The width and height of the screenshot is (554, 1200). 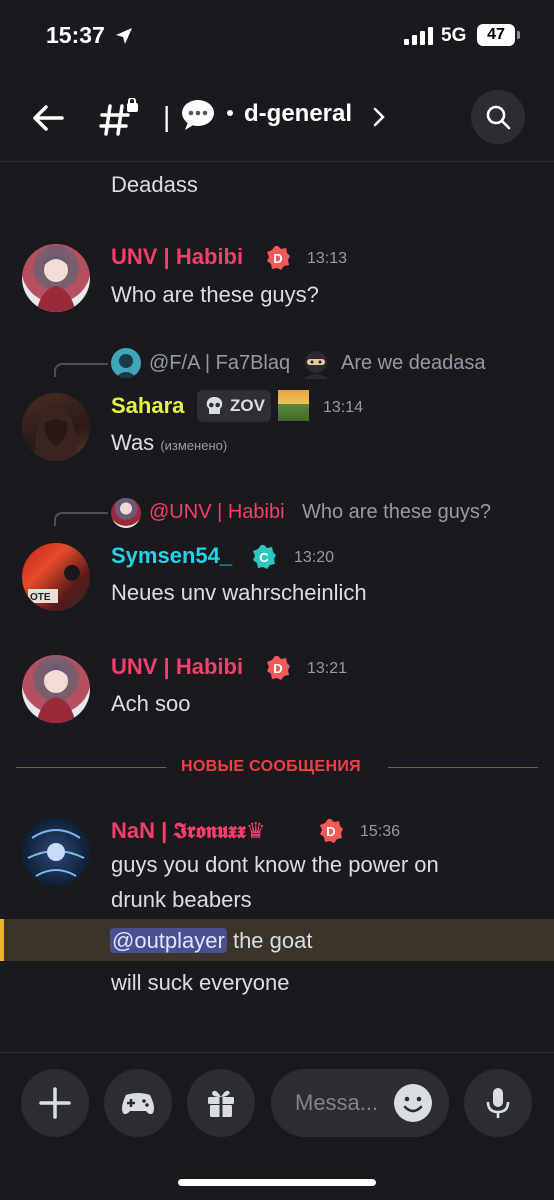 What do you see at coordinates (327, 668) in the screenshot?
I see `timestamp: 13:21` at bounding box center [327, 668].